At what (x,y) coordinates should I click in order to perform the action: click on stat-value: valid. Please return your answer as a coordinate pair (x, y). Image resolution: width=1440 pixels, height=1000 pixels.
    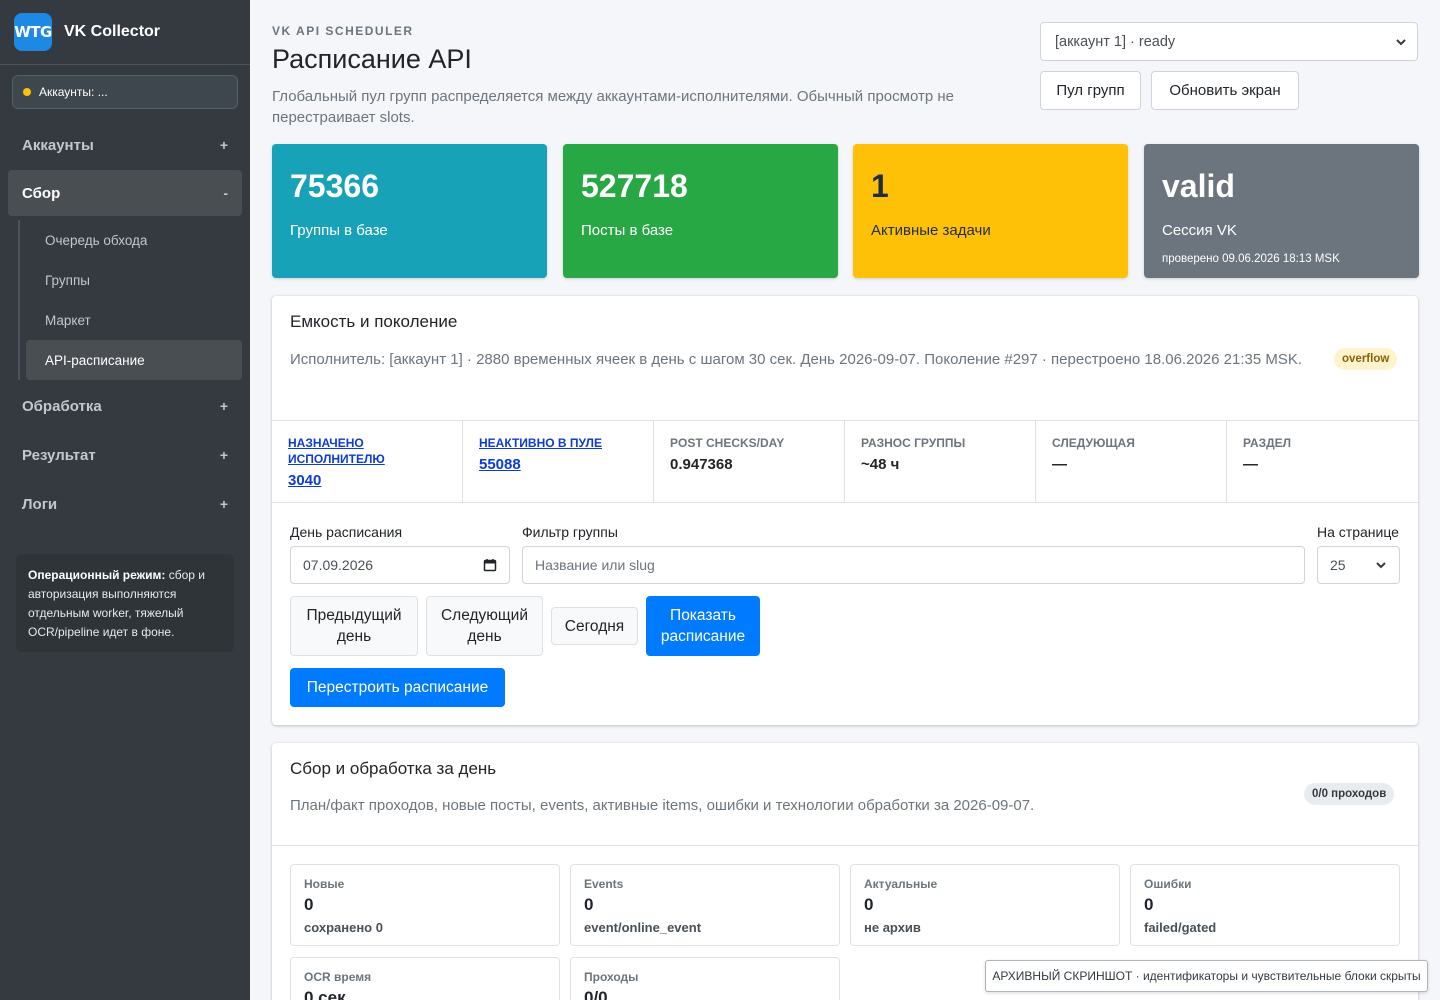
    Looking at the image, I should click on (1198, 186).